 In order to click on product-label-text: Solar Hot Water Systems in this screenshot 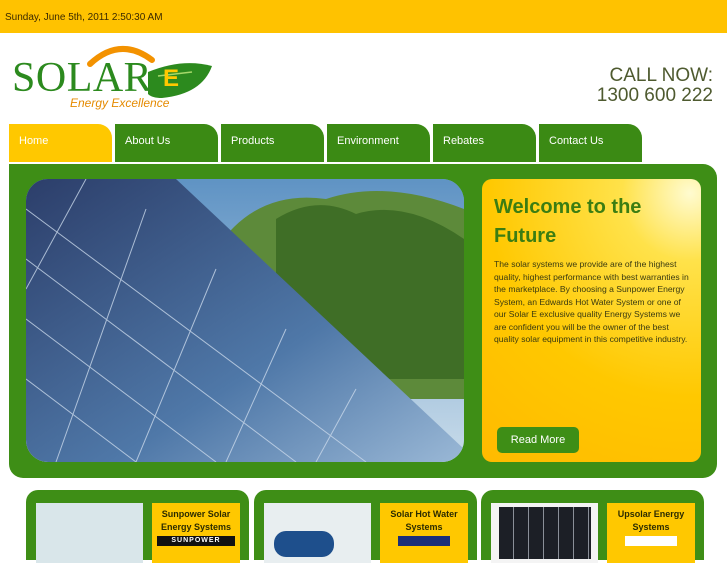, I will do `click(424, 520)`.